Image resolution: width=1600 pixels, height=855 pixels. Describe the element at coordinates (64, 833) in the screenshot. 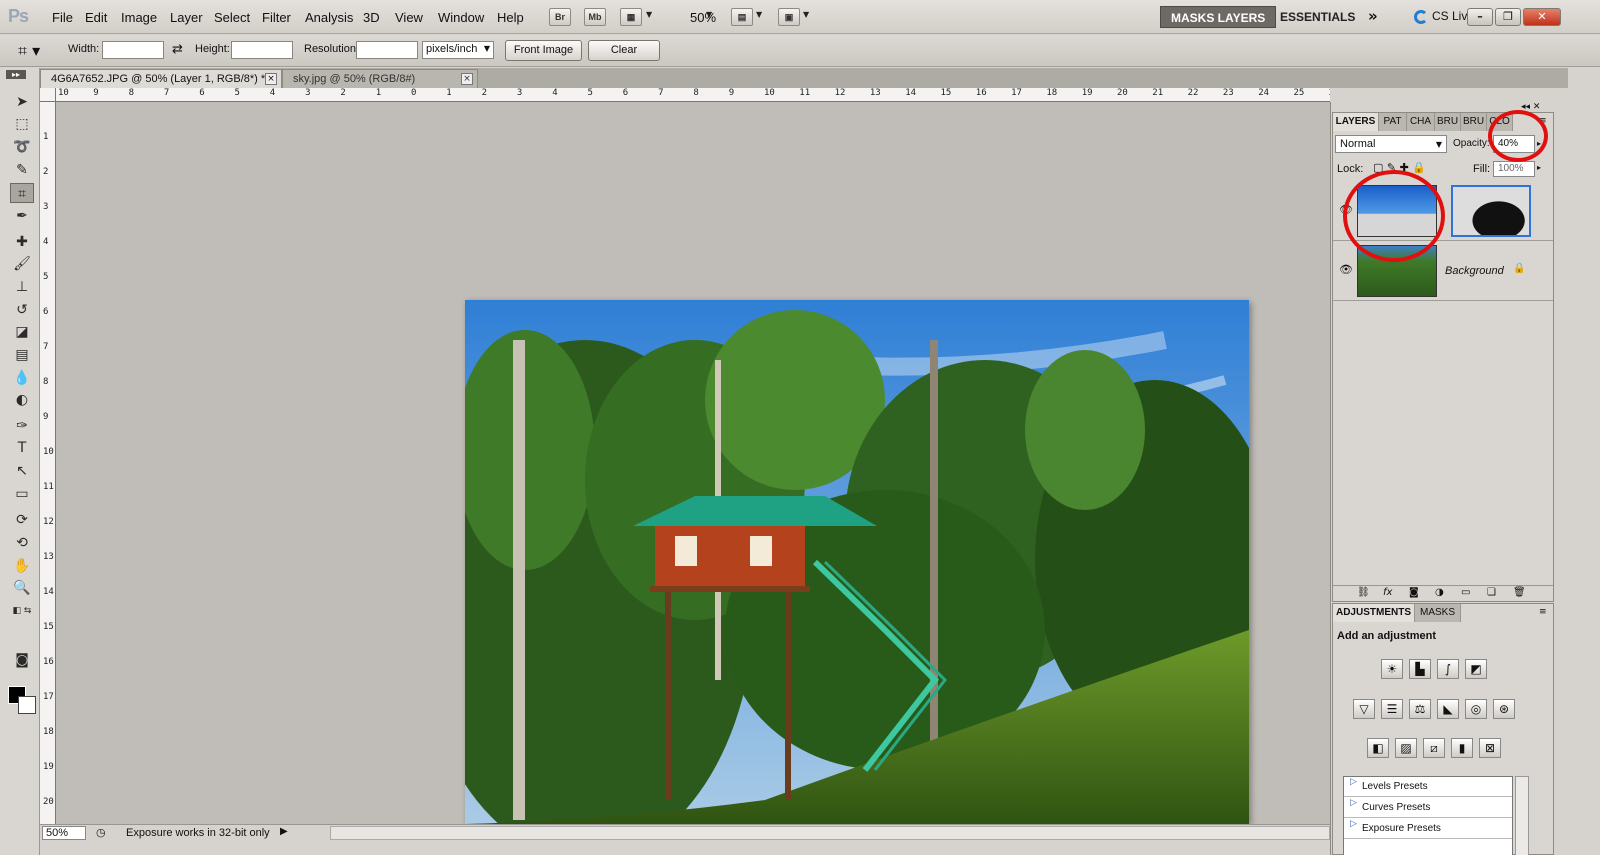

I see `zoom-status-field: 50%` at that location.